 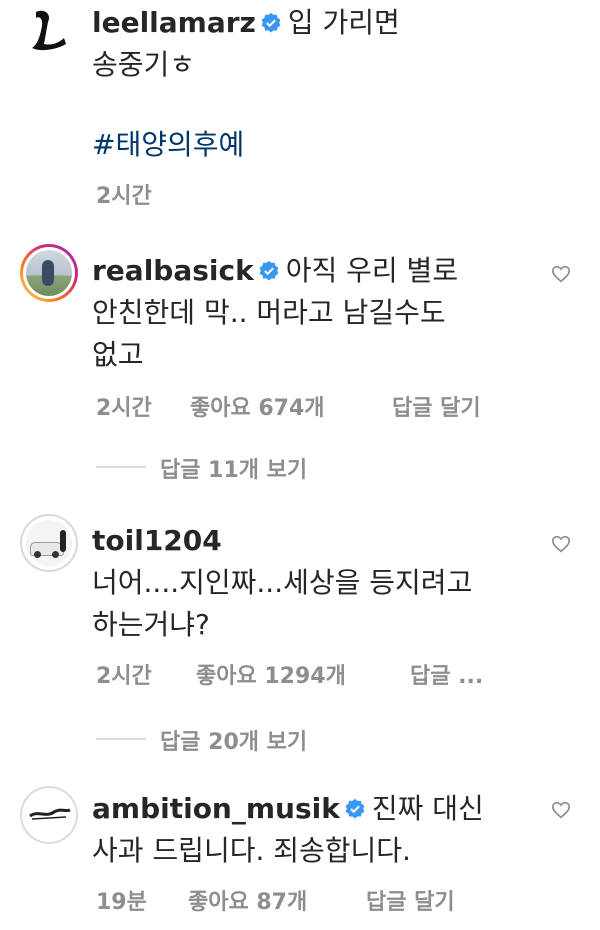 What do you see at coordinates (251, 850) in the screenshot?
I see `comment-3-text-2: 사과 드립니다. 죄송합니다.` at bounding box center [251, 850].